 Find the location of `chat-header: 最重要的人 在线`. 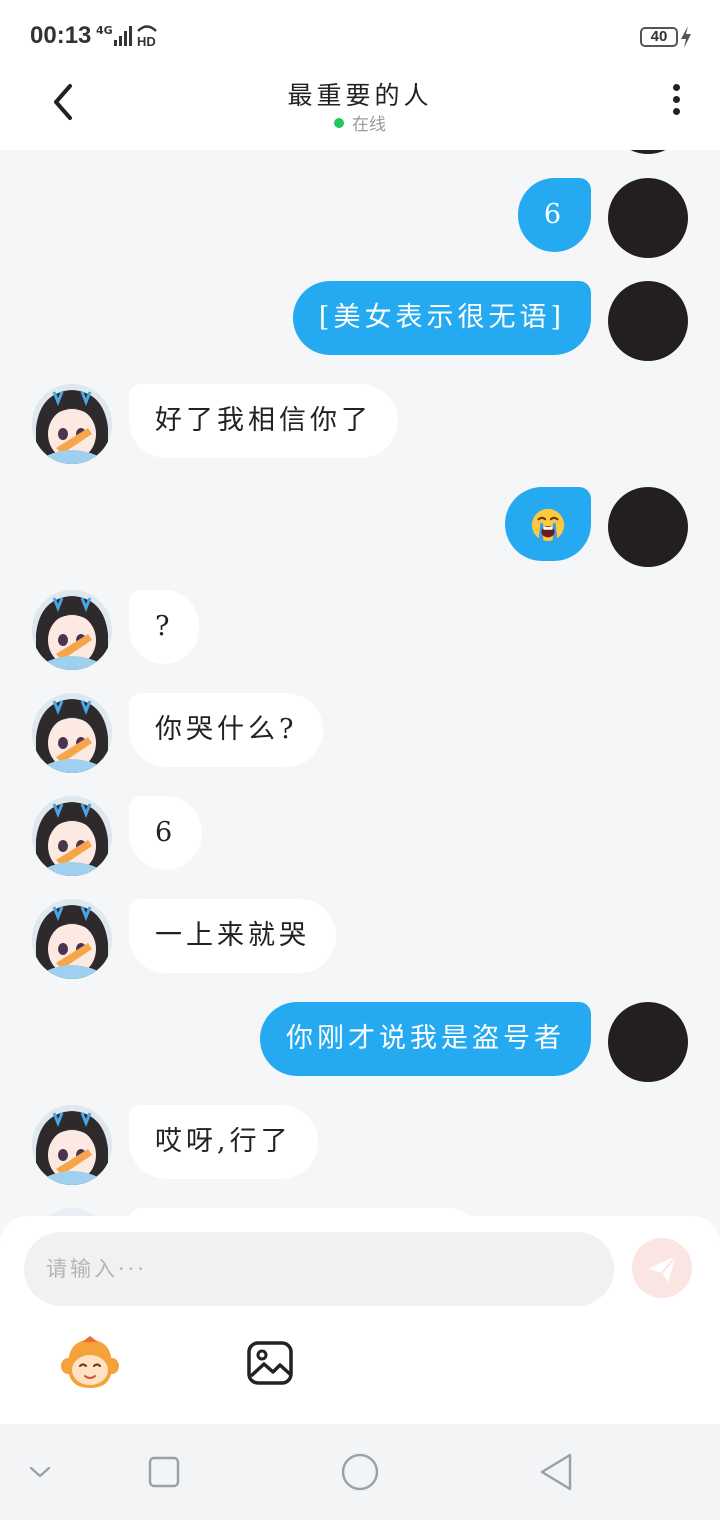

chat-header: 最重要的人 在线 is located at coordinates (360, 110).